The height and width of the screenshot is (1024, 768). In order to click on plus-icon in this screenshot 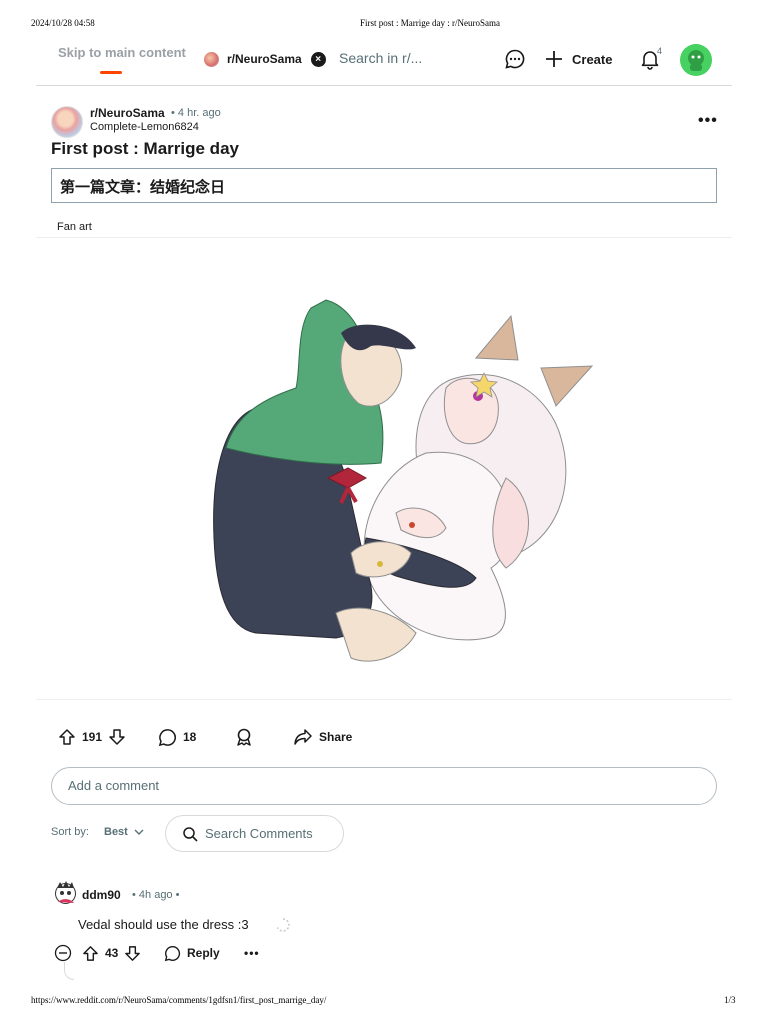, I will do `click(554, 59)`.